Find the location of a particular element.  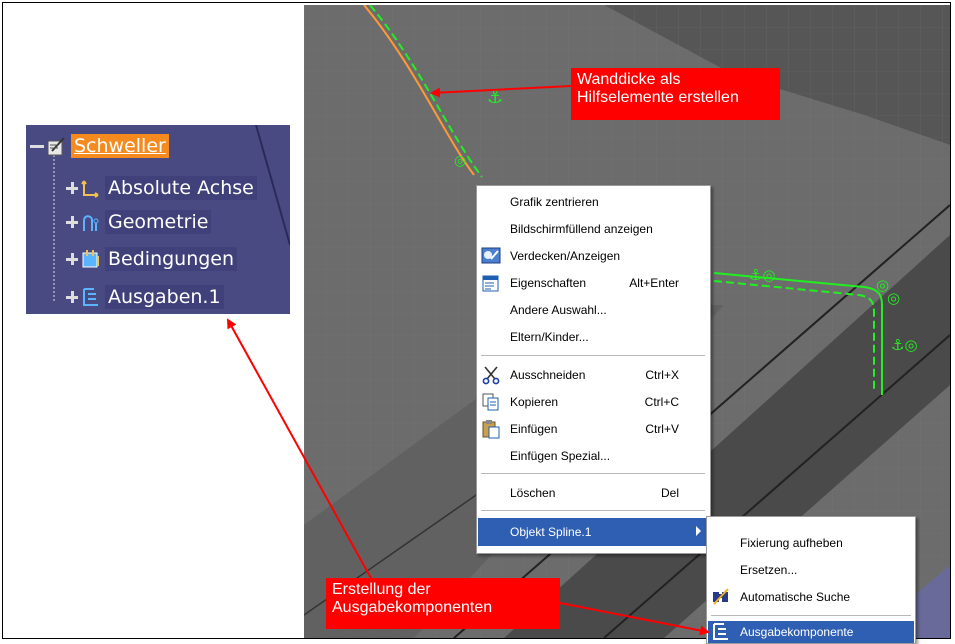

menu-item-label: Objekt Spline.1 is located at coordinates (551, 532).